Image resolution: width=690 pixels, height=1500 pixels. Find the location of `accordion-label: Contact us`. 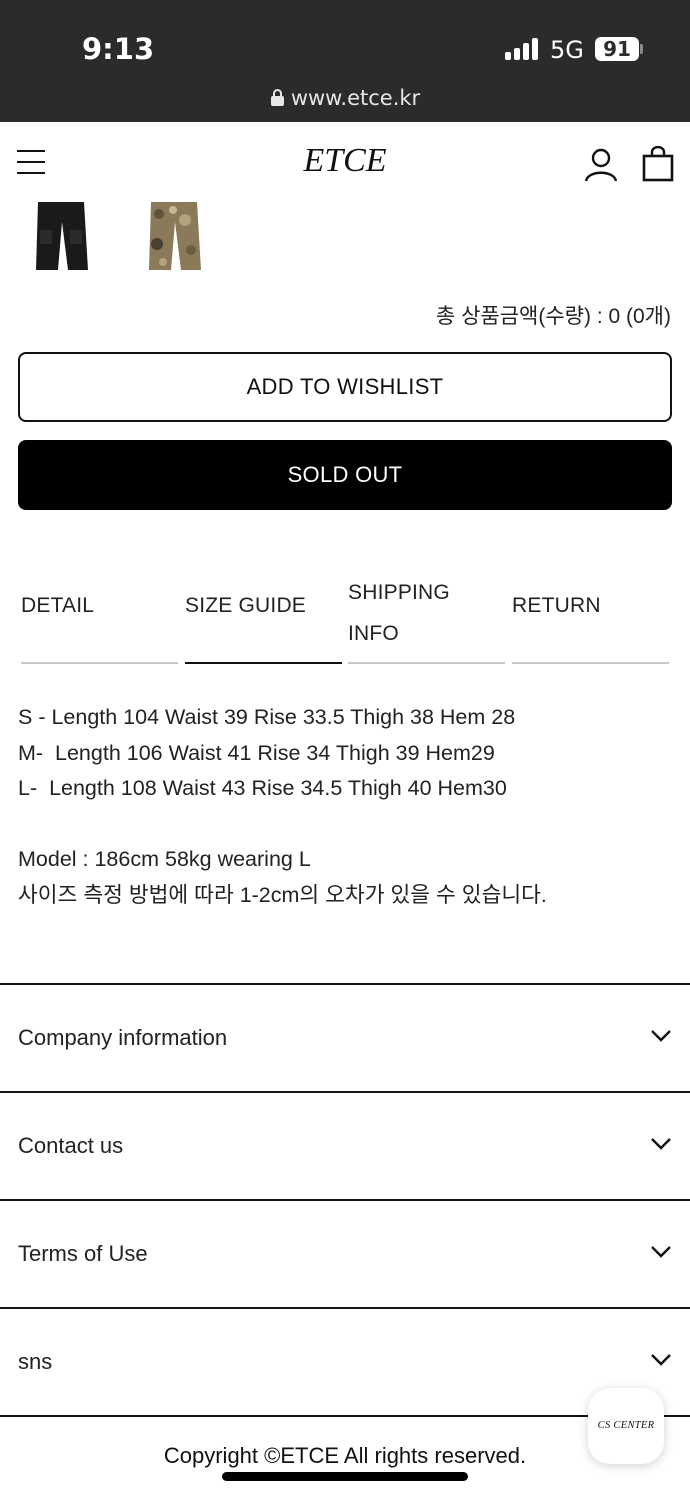

accordion-label: Contact us is located at coordinates (71, 1145).